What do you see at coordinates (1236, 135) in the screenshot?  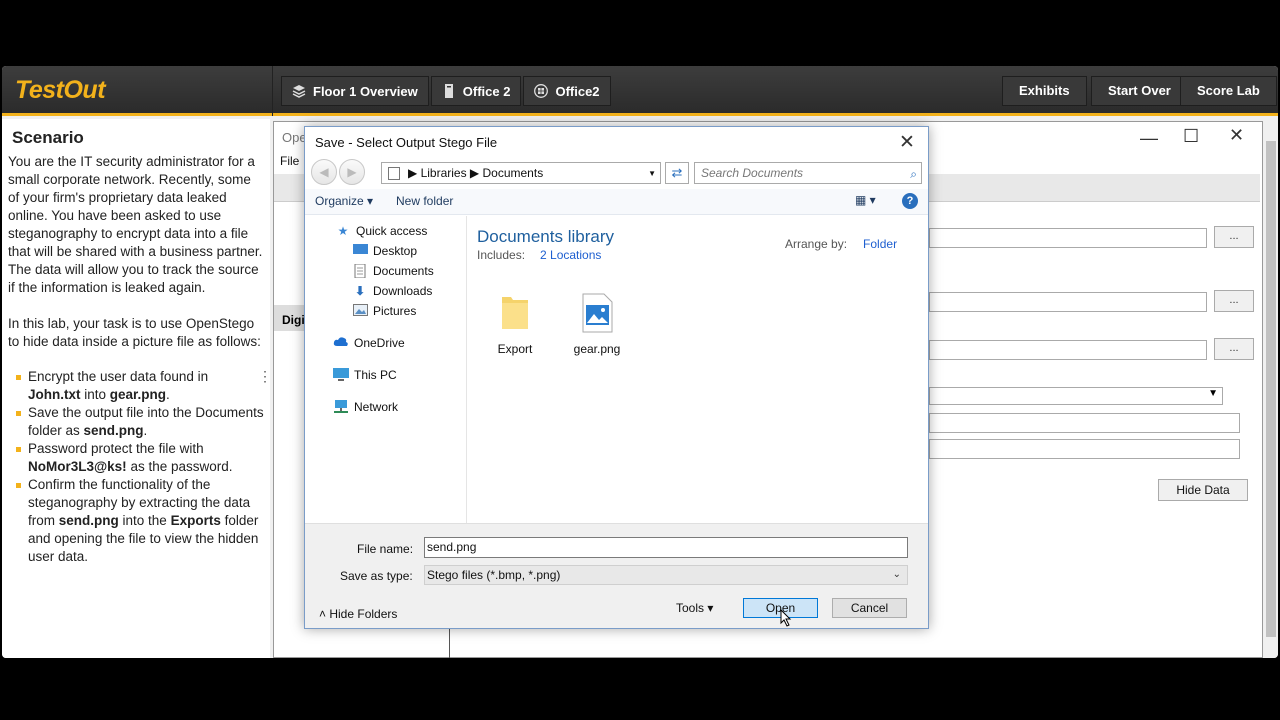 I see `close-icon: ✕` at bounding box center [1236, 135].